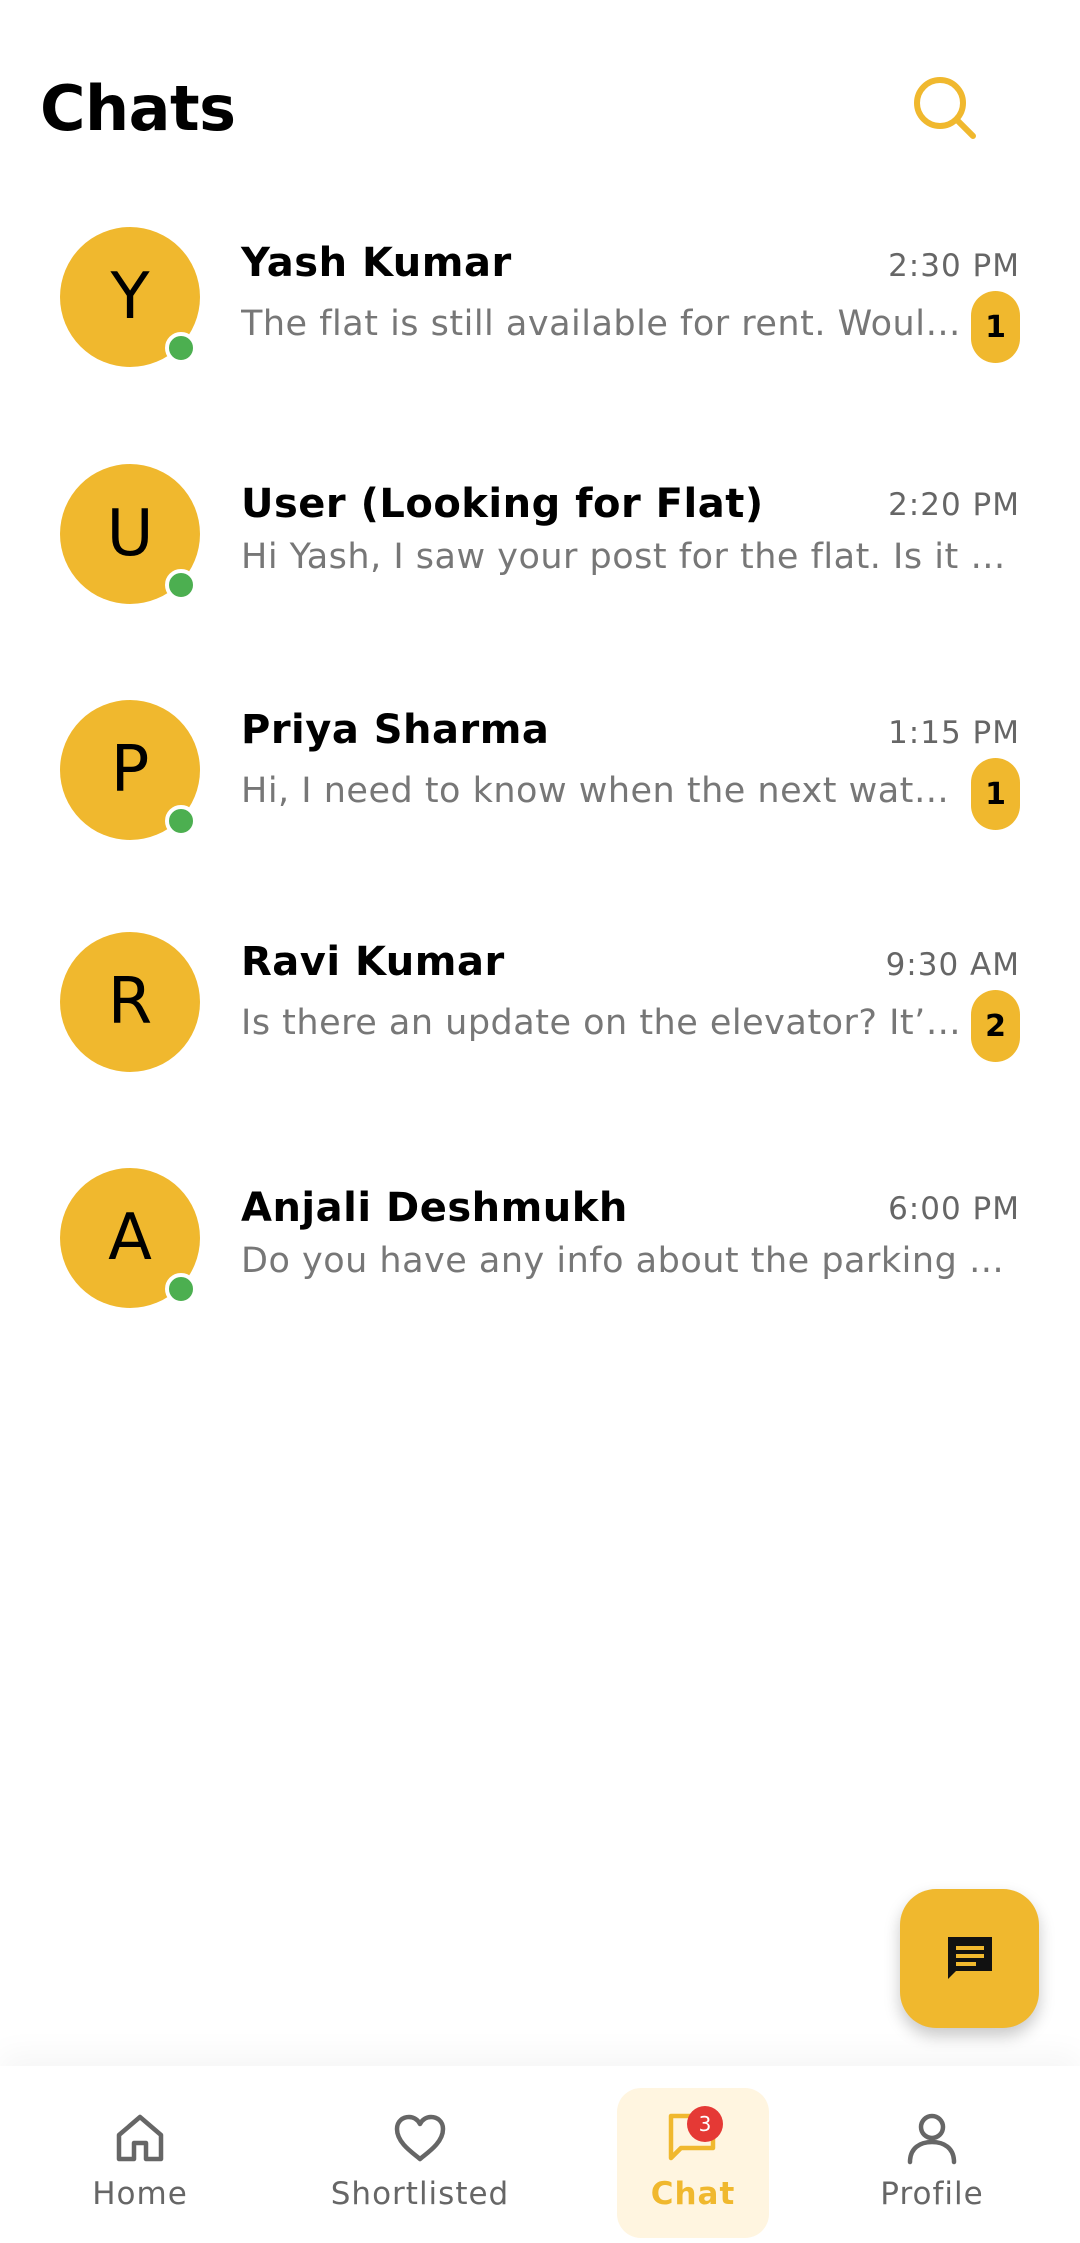 This screenshot has height=2243, width=1080. What do you see at coordinates (395, 730) in the screenshot?
I see `contact-name: Priya Sharma` at bounding box center [395, 730].